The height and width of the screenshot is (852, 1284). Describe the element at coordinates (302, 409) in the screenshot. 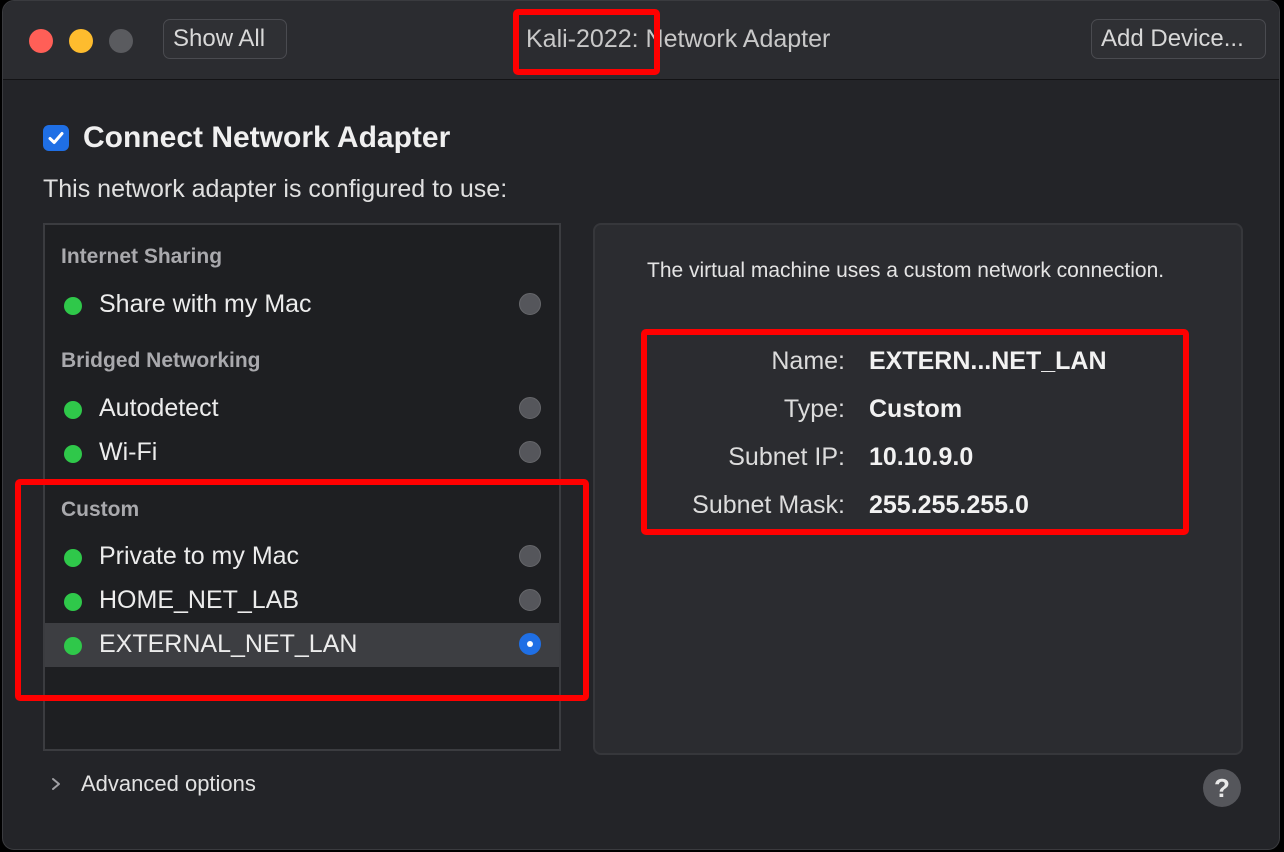

I see `option-autodetect: Autodetect` at that location.